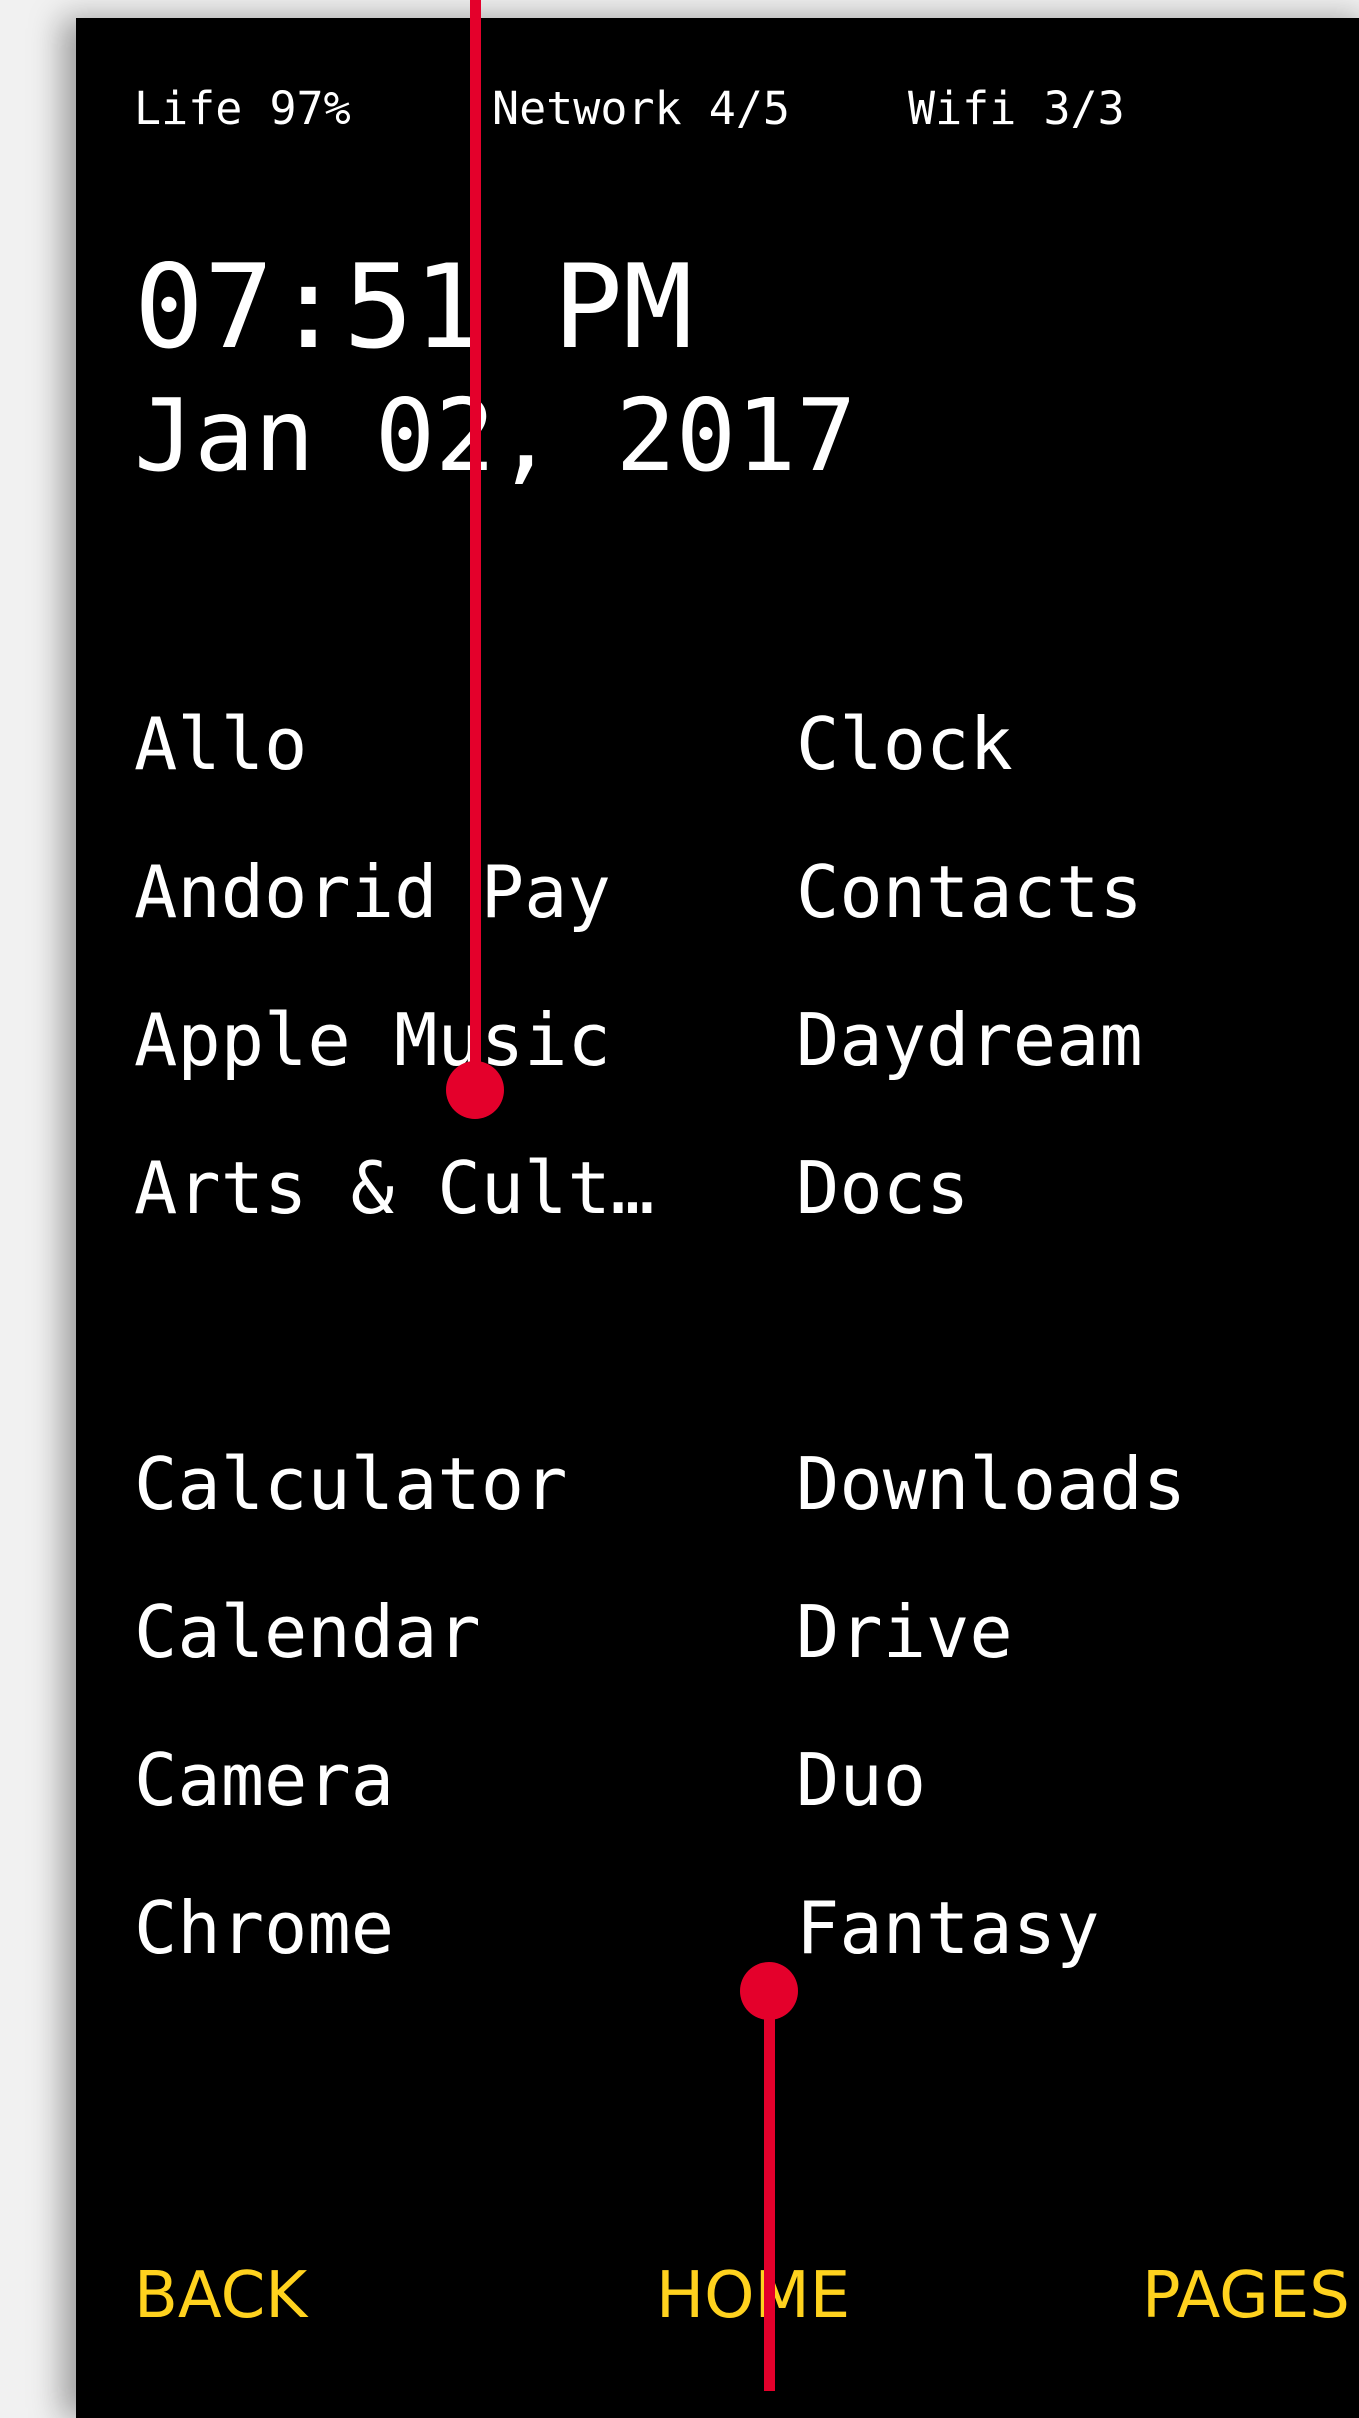 The width and height of the screenshot is (1359, 2418). I want to click on clock-time: 07:51 PM, so click(413, 308).